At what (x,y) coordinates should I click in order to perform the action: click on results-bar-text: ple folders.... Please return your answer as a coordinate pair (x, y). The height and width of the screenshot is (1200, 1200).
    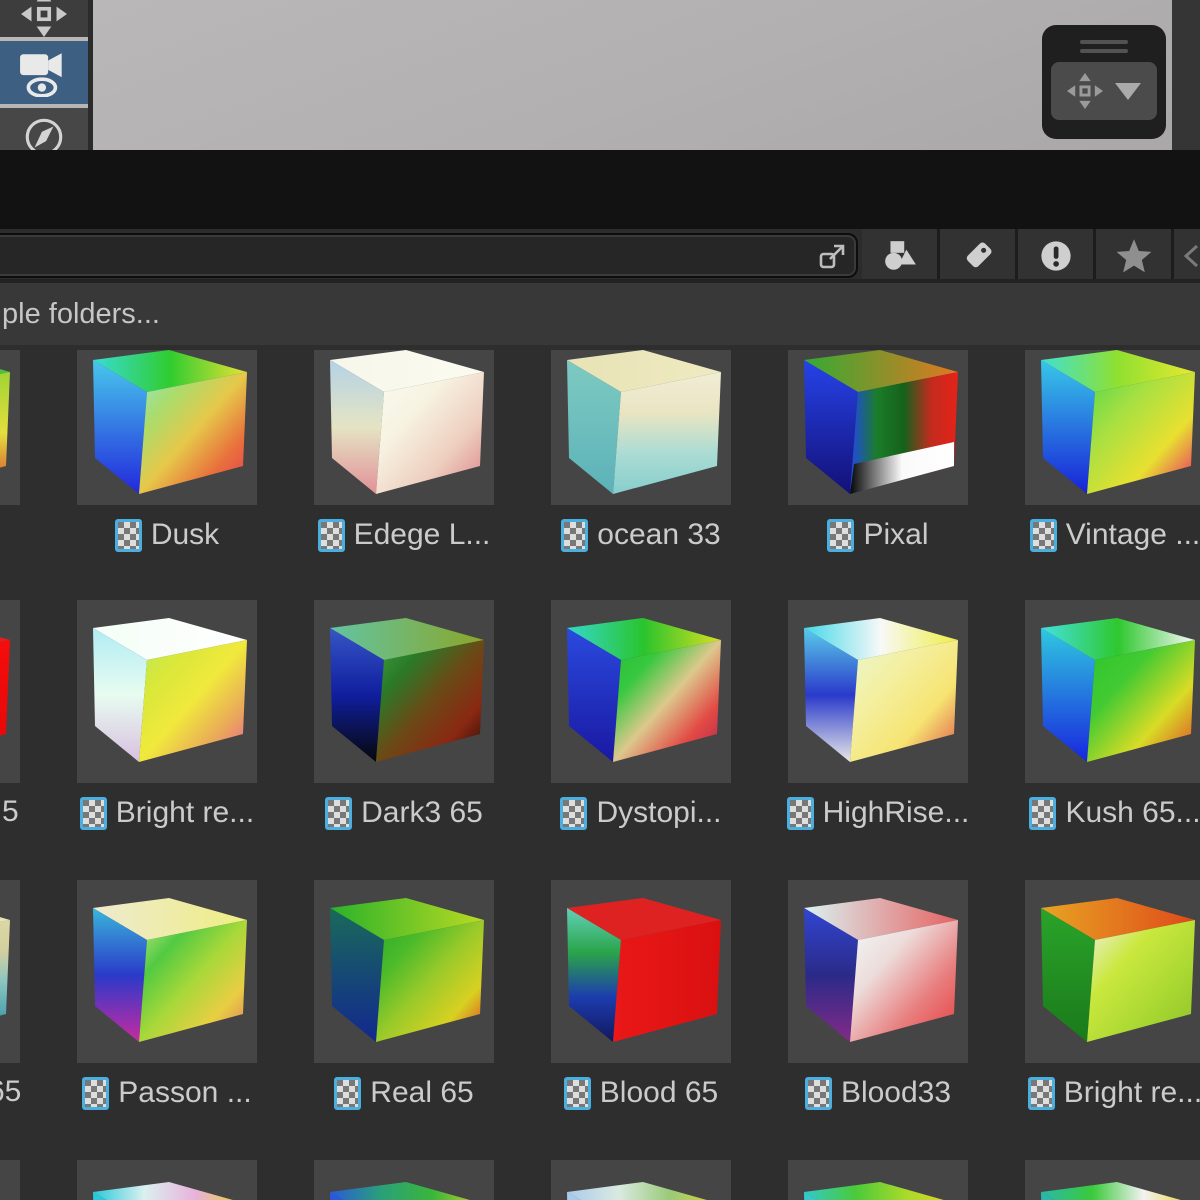
    Looking at the image, I should click on (81, 313).